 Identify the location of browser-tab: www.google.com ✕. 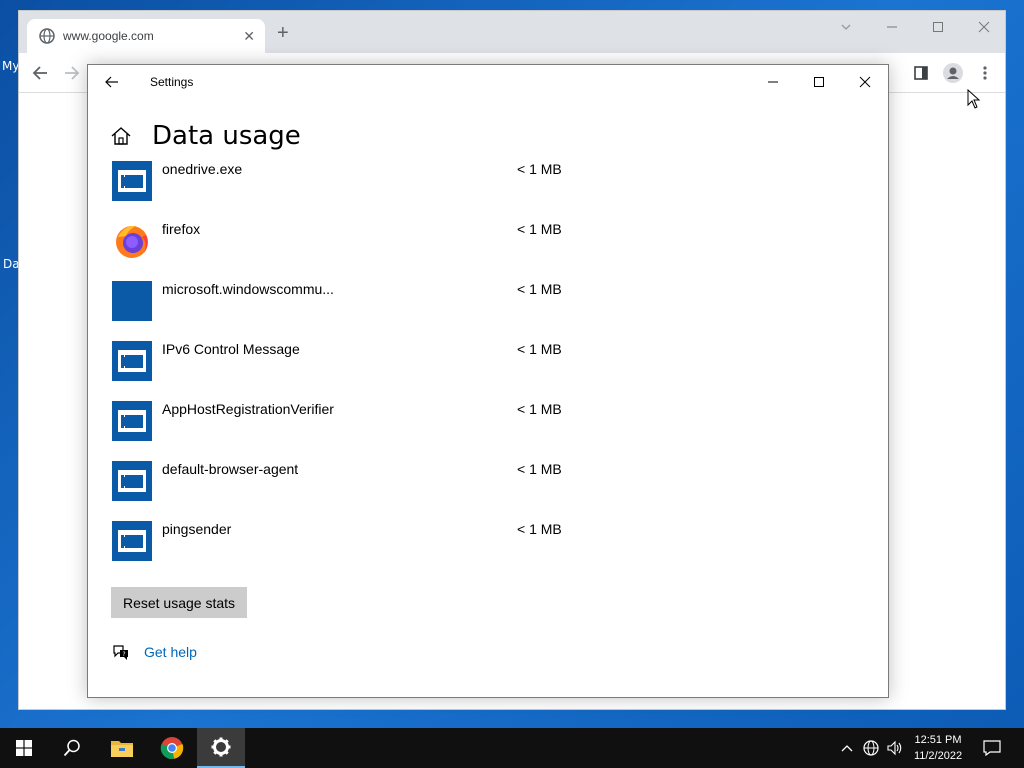
(146, 36).